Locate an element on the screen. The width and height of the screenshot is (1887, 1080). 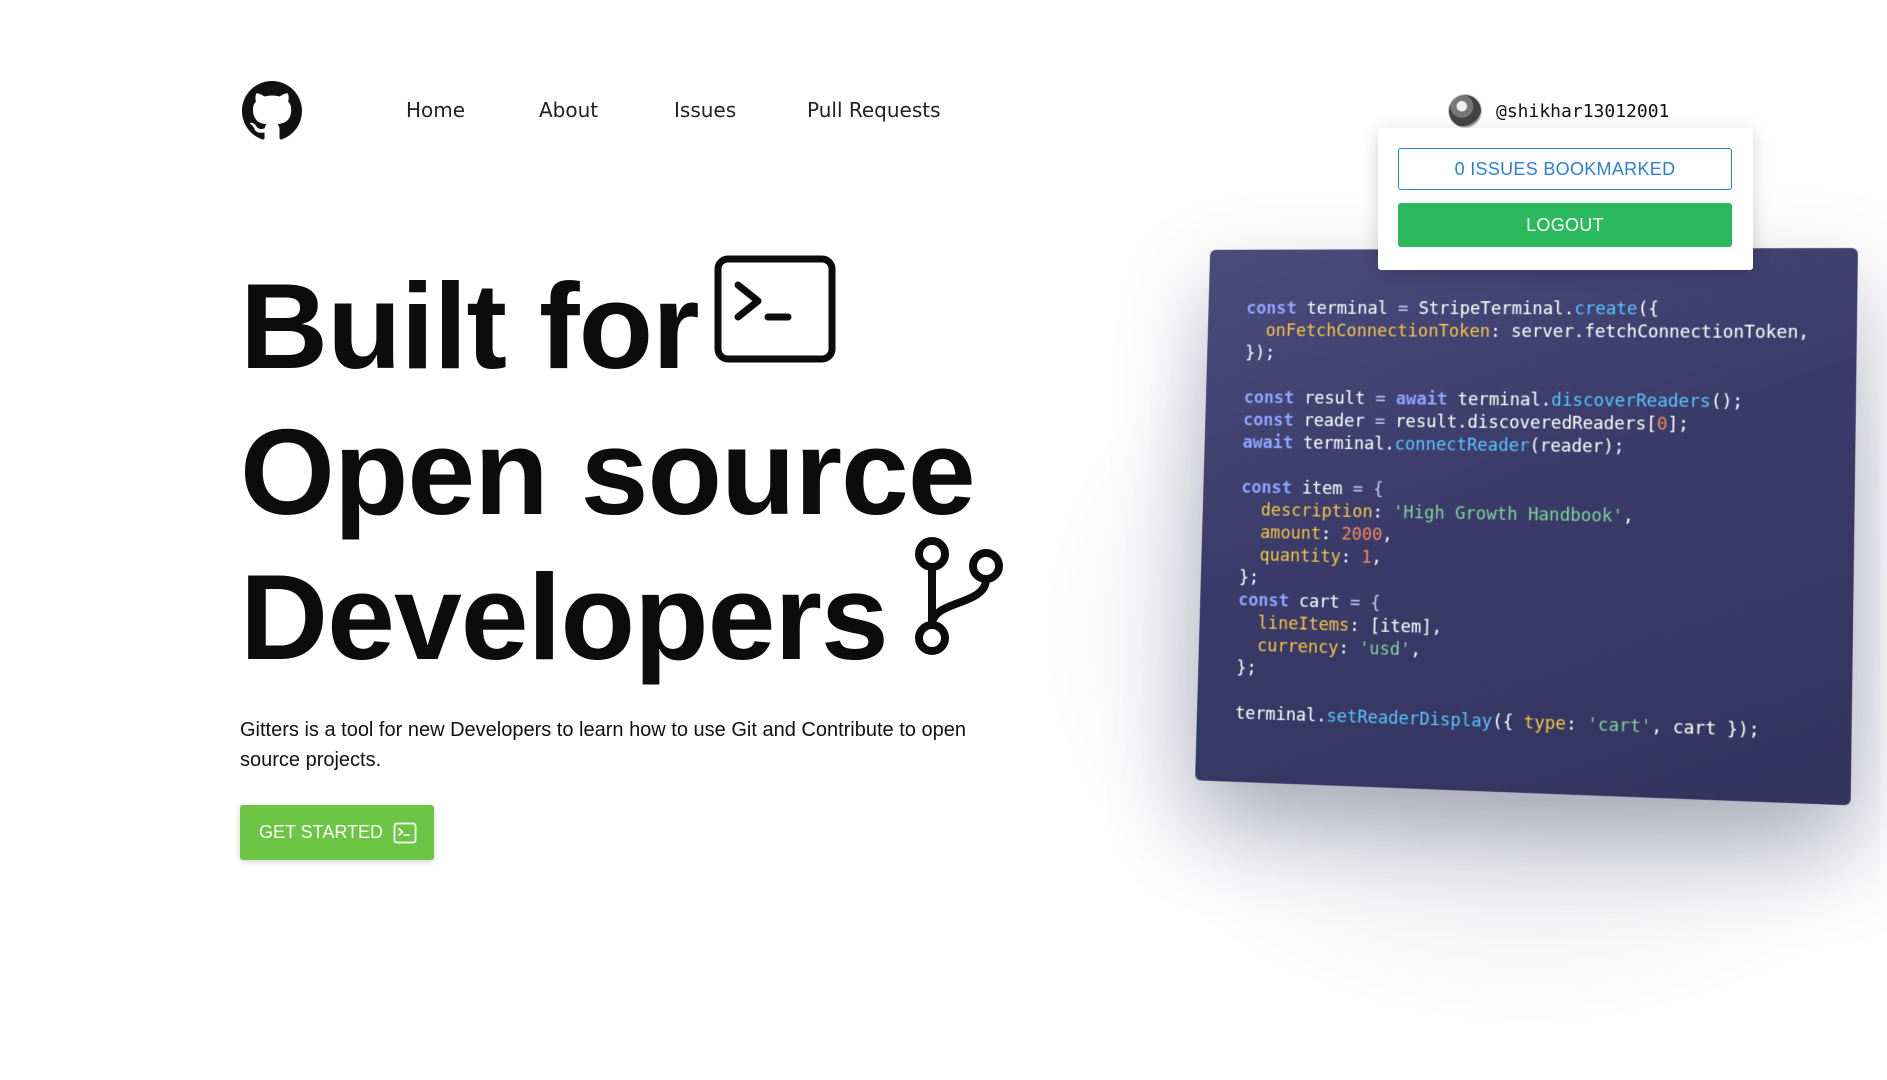
code-token: StripeTerminal. is located at coordinates (1491, 309).